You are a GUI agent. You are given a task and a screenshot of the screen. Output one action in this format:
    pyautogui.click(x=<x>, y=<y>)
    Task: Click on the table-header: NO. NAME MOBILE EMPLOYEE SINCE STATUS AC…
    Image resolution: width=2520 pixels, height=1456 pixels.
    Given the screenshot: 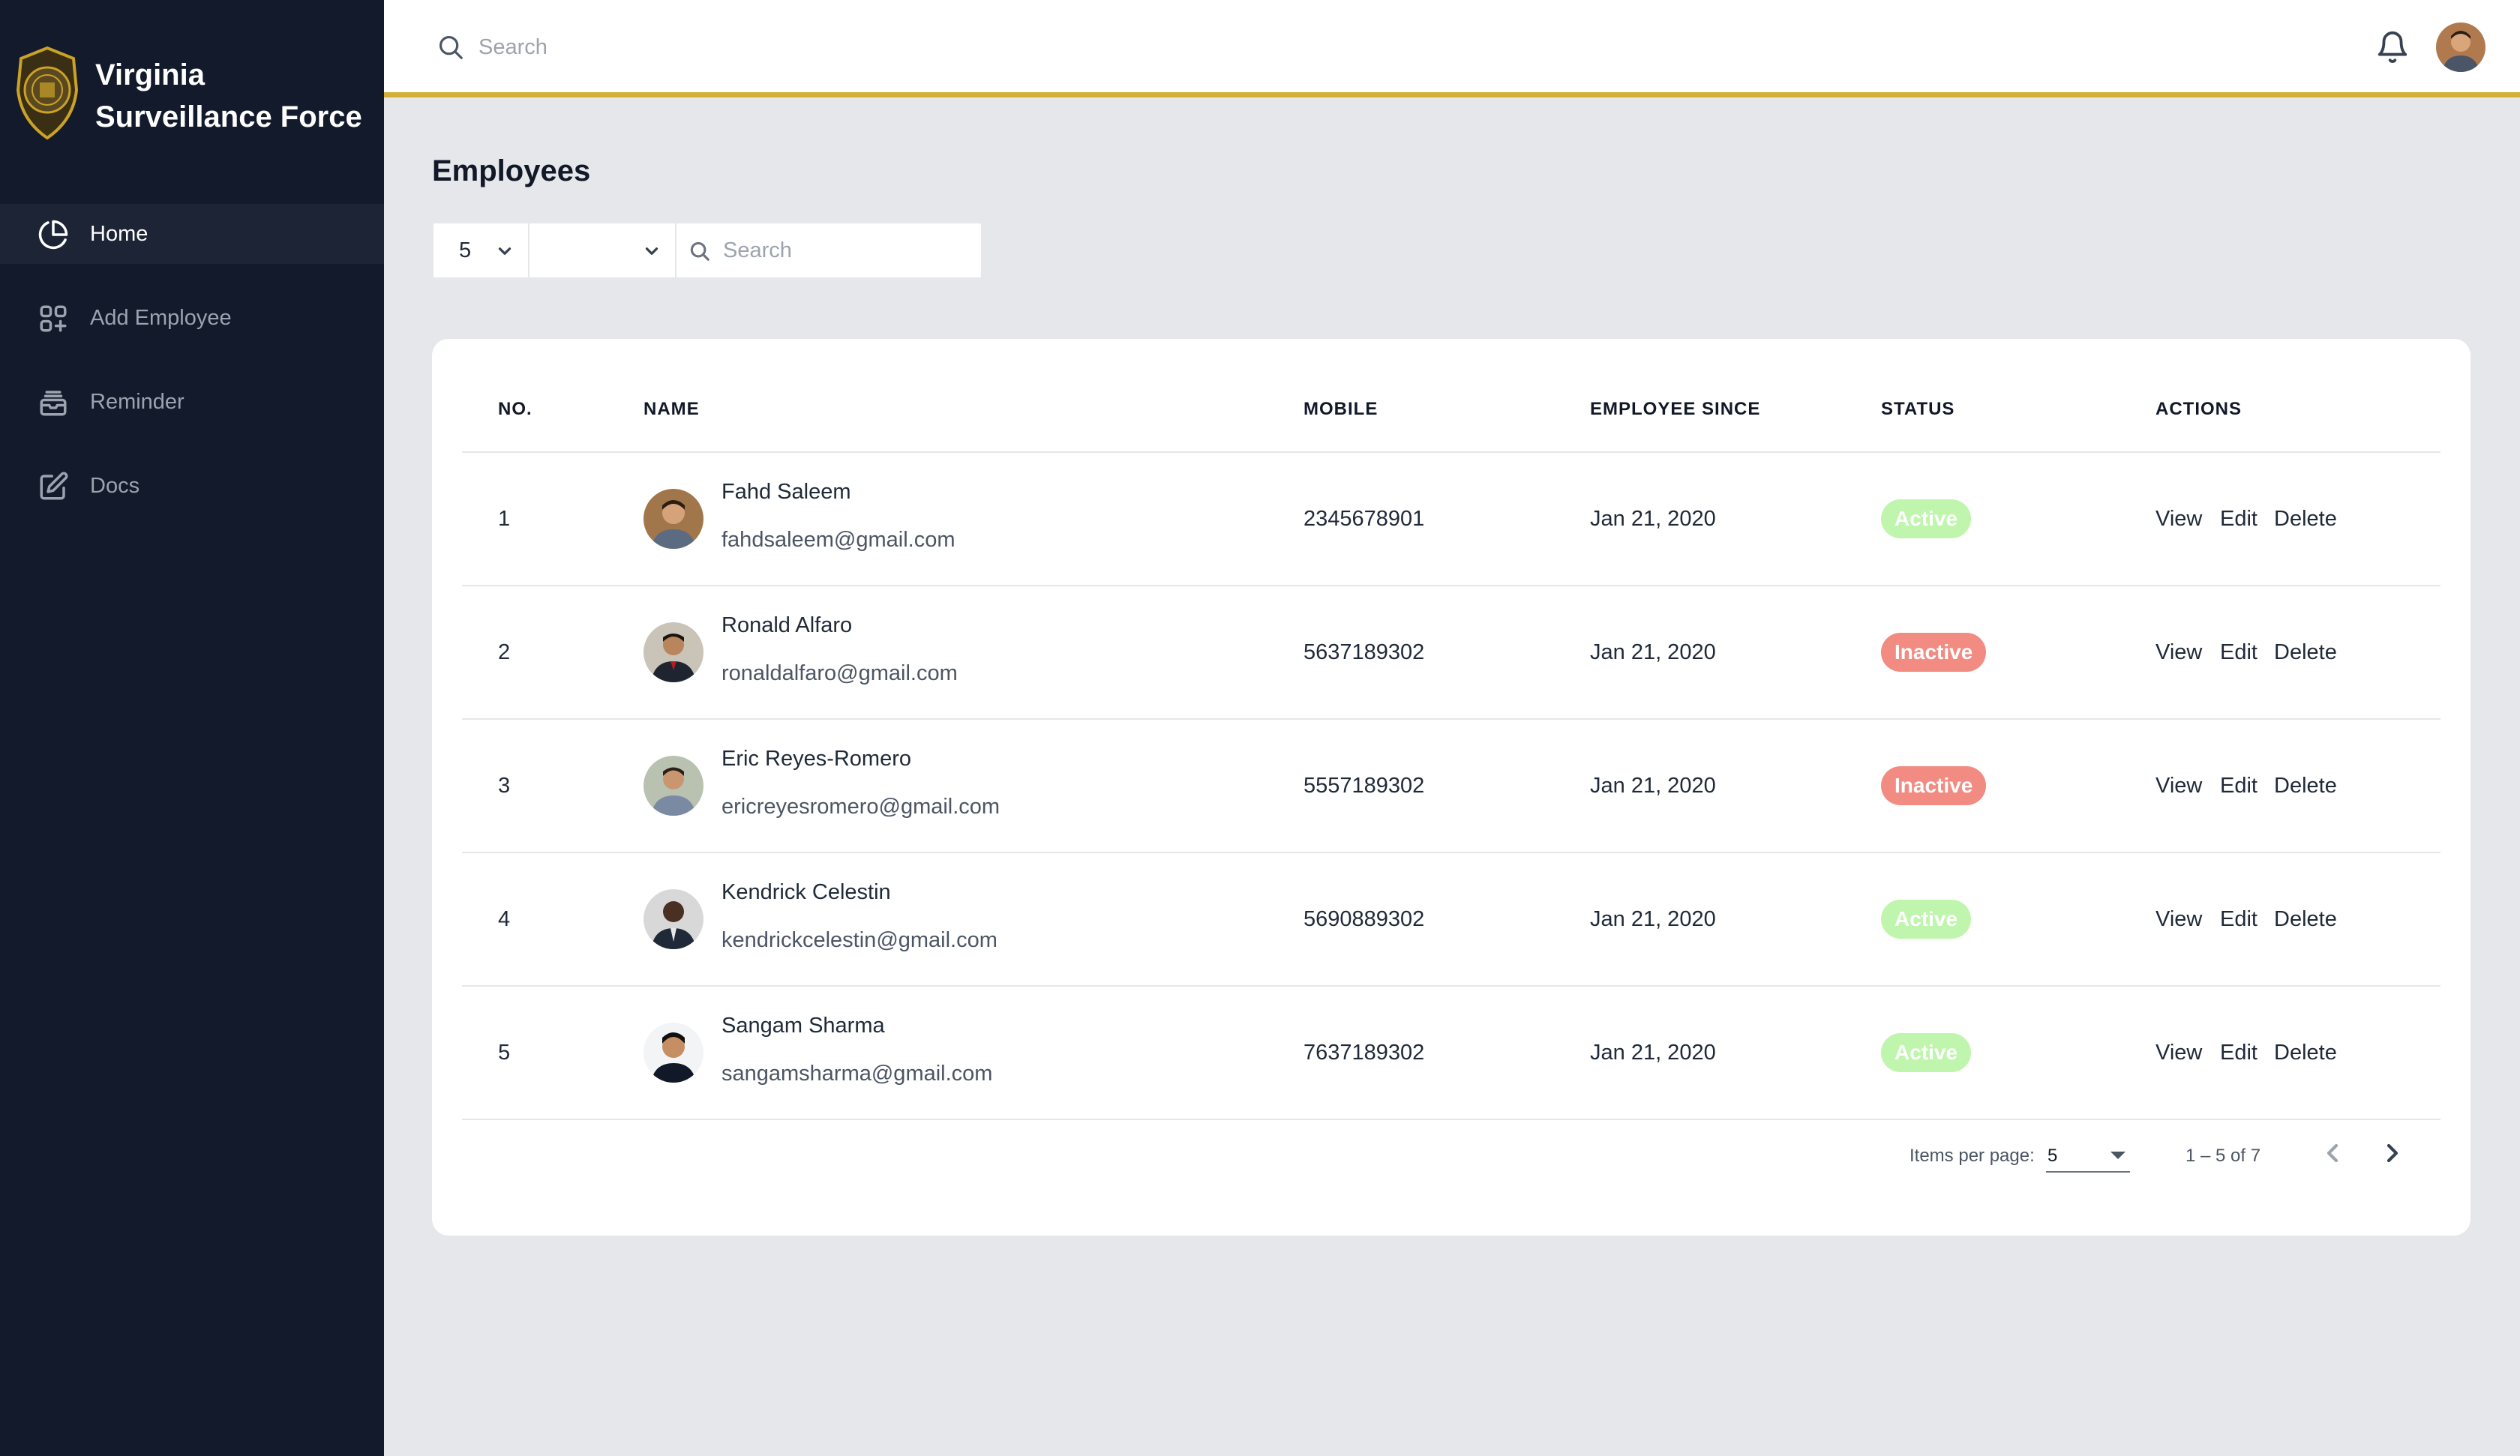 What is the action you would take?
    pyautogui.click(x=1451, y=396)
    